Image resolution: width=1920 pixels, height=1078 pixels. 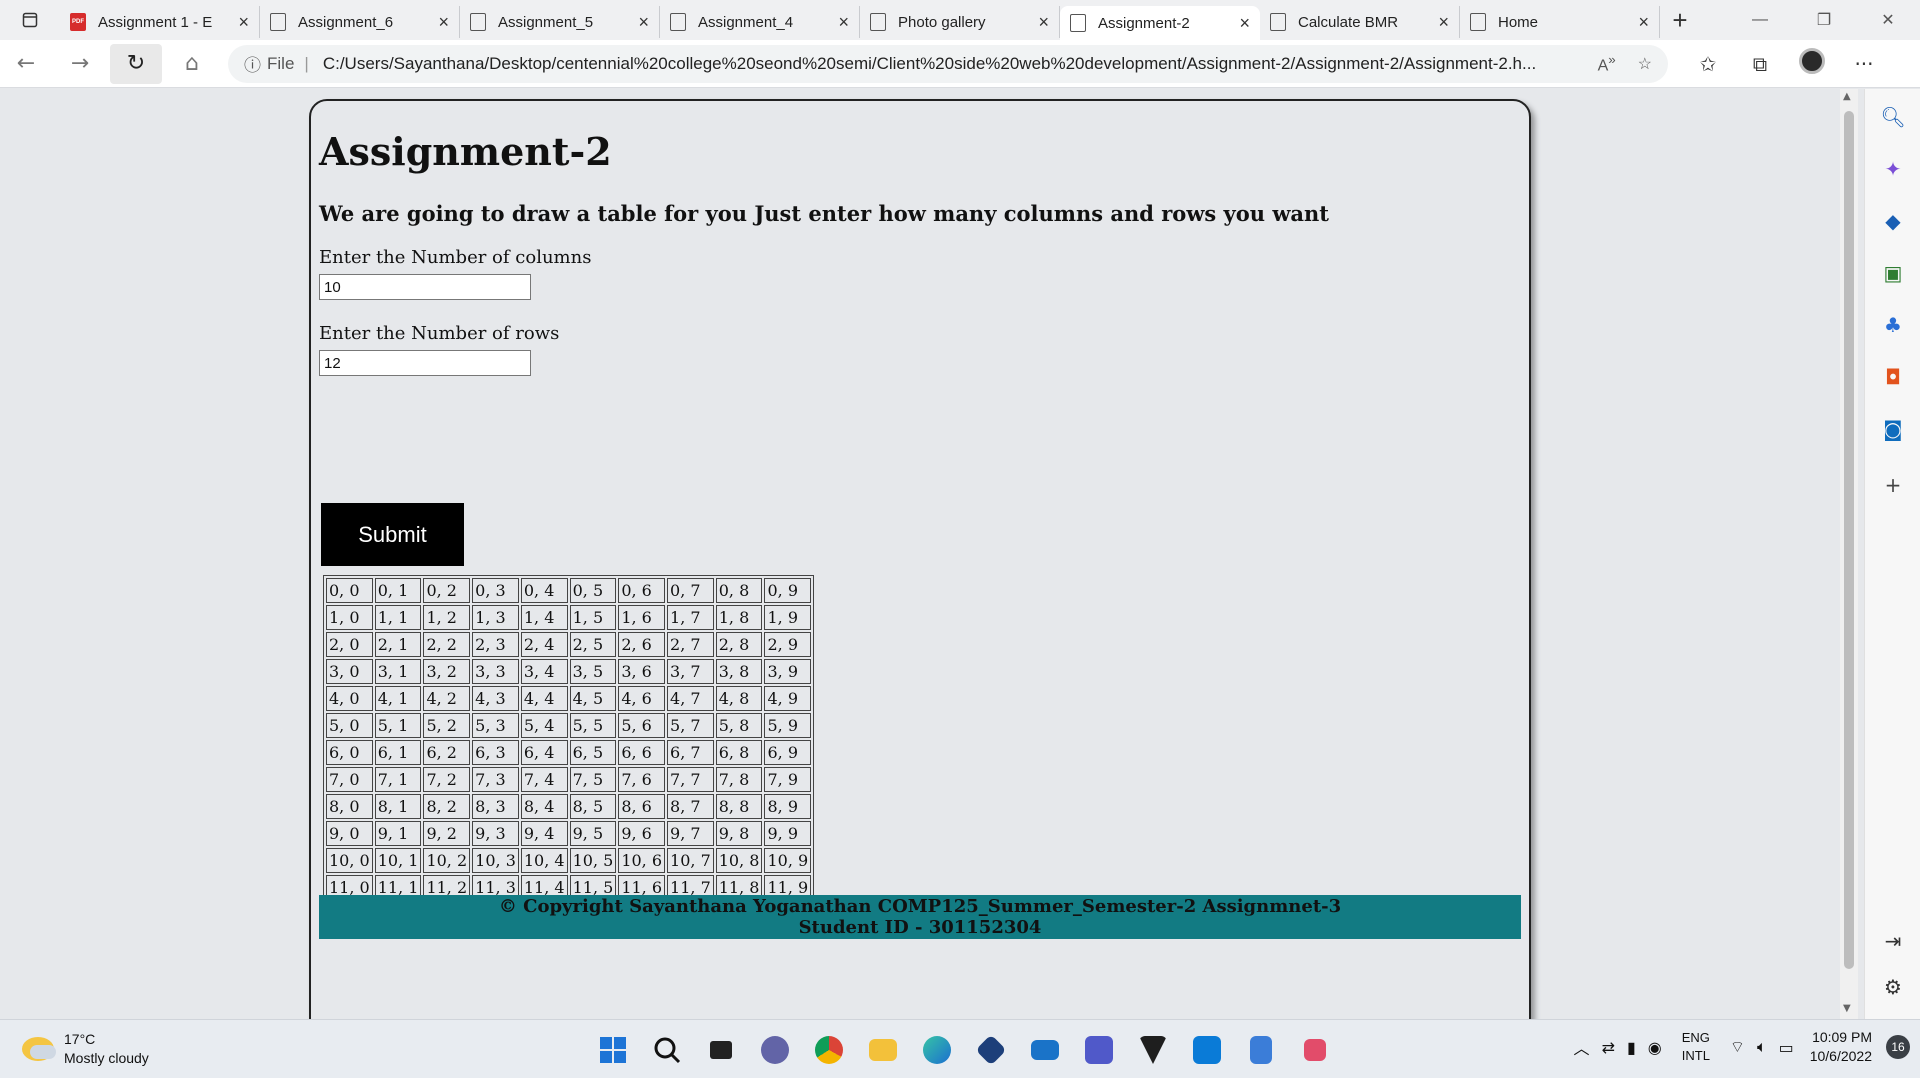 What do you see at coordinates (1631, 1047) in the screenshot?
I see `tray-app-icon: ▮` at bounding box center [1631, 1047].